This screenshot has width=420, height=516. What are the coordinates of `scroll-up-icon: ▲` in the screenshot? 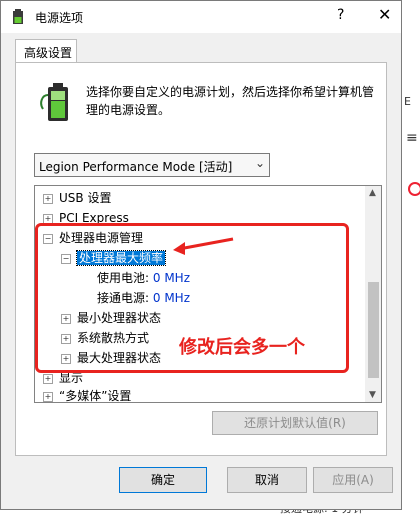 It's located at (372, 193).